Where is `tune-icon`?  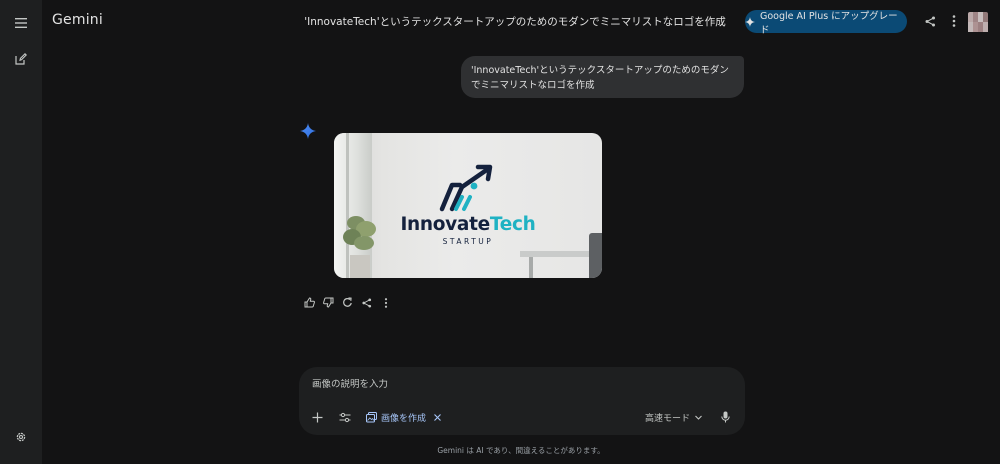 tune-icon is located at coordinates (345, 417).